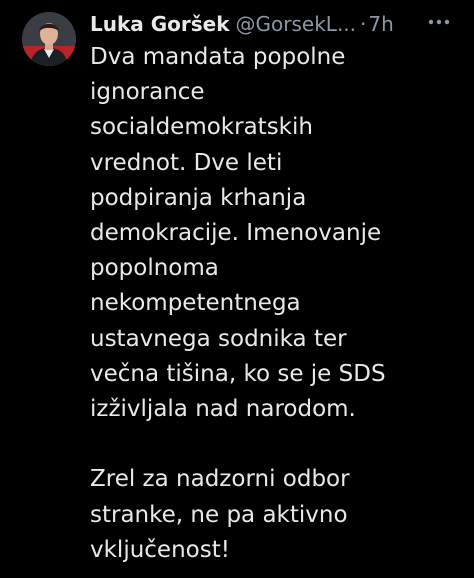  What do you see at coordinates (186, 162) in the screenshot?
I see `tweet-text-line: vrednot. Dve leti` at bounding box center [186, 162].